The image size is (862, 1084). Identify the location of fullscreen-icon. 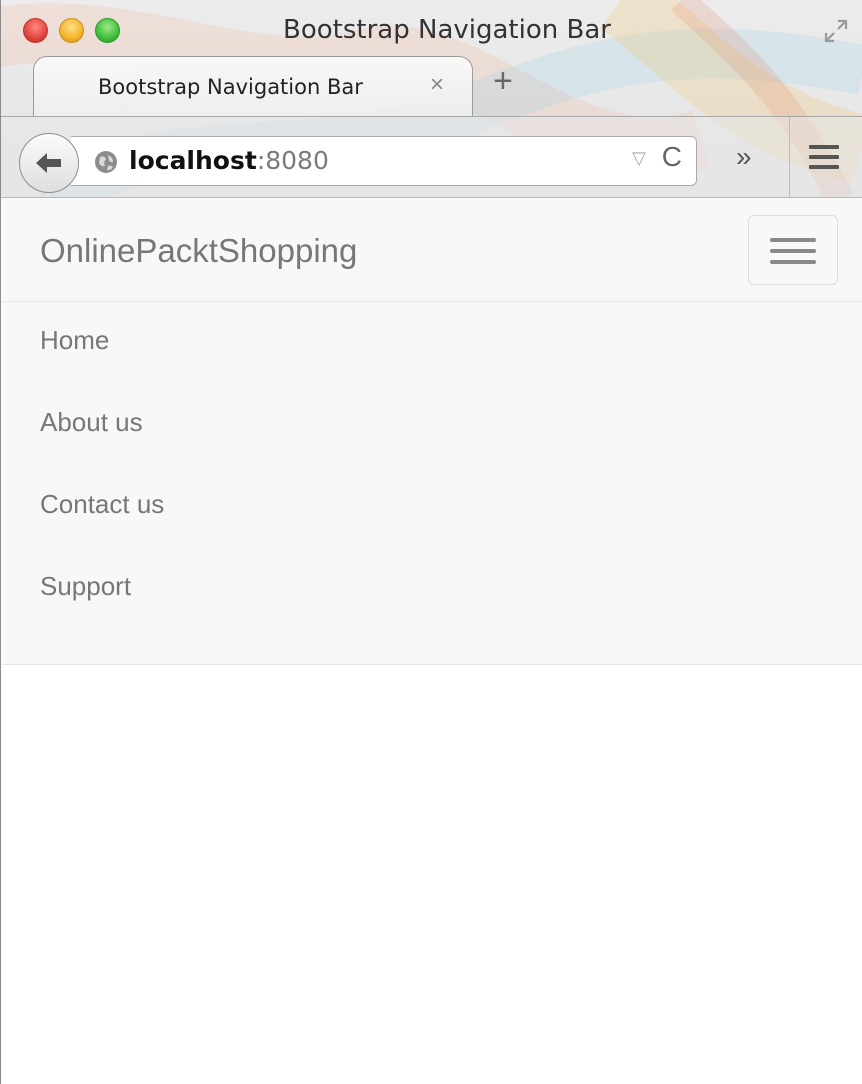
(836, 31).